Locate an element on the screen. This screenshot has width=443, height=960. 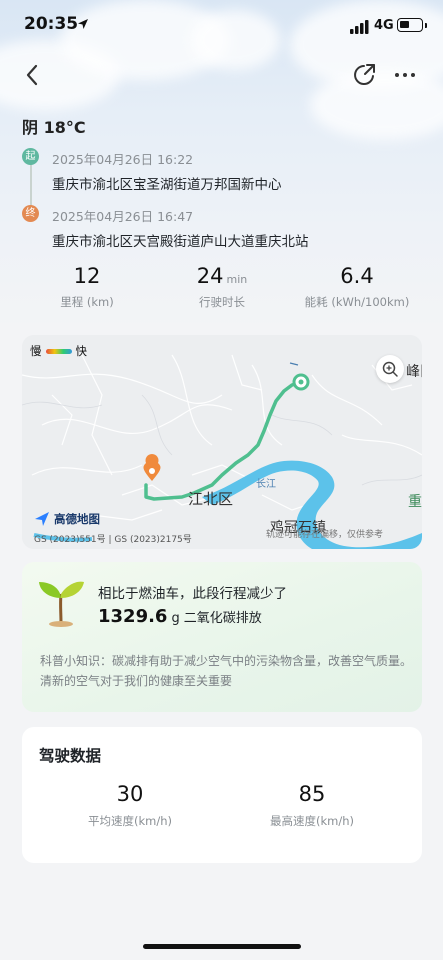
end-badge: 终 is located at coordinates (30, 213).